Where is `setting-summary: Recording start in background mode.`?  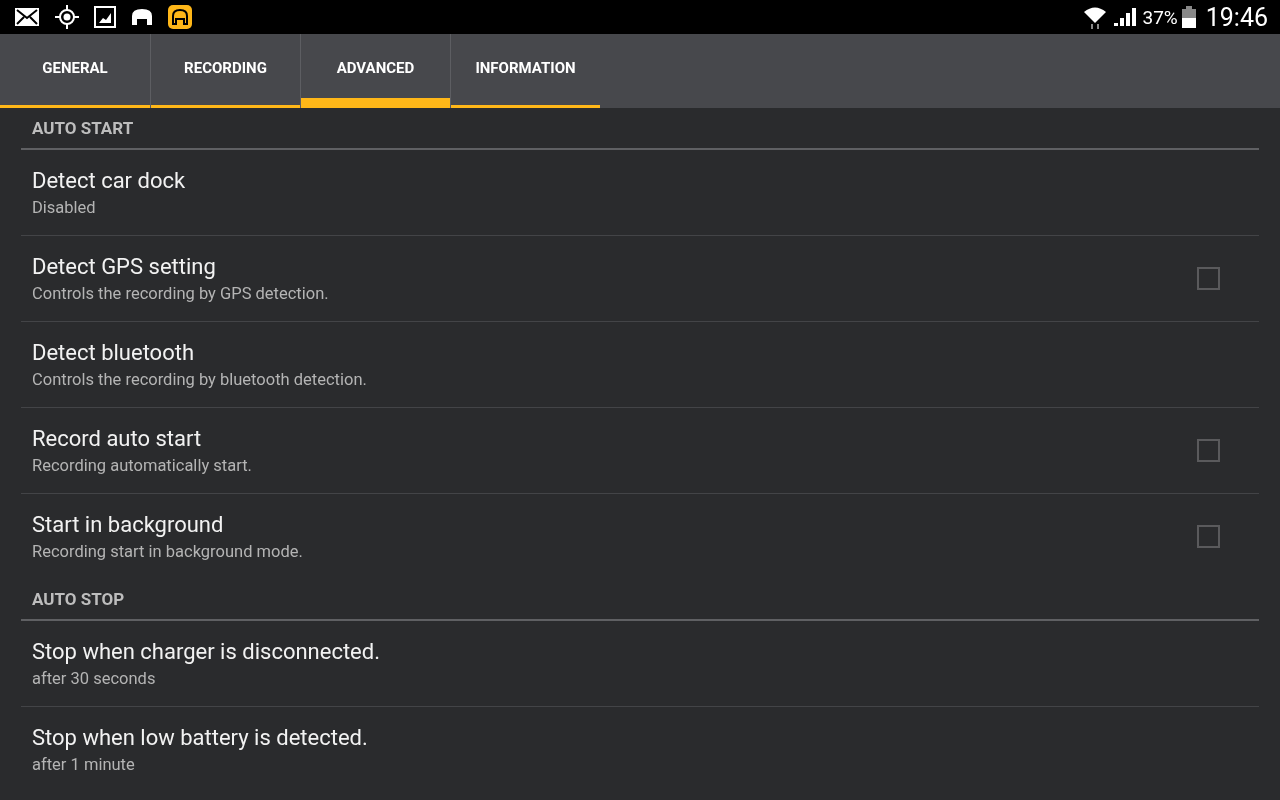
setting-summary: Recording start in background mode. is located at coordinates (167, 551).